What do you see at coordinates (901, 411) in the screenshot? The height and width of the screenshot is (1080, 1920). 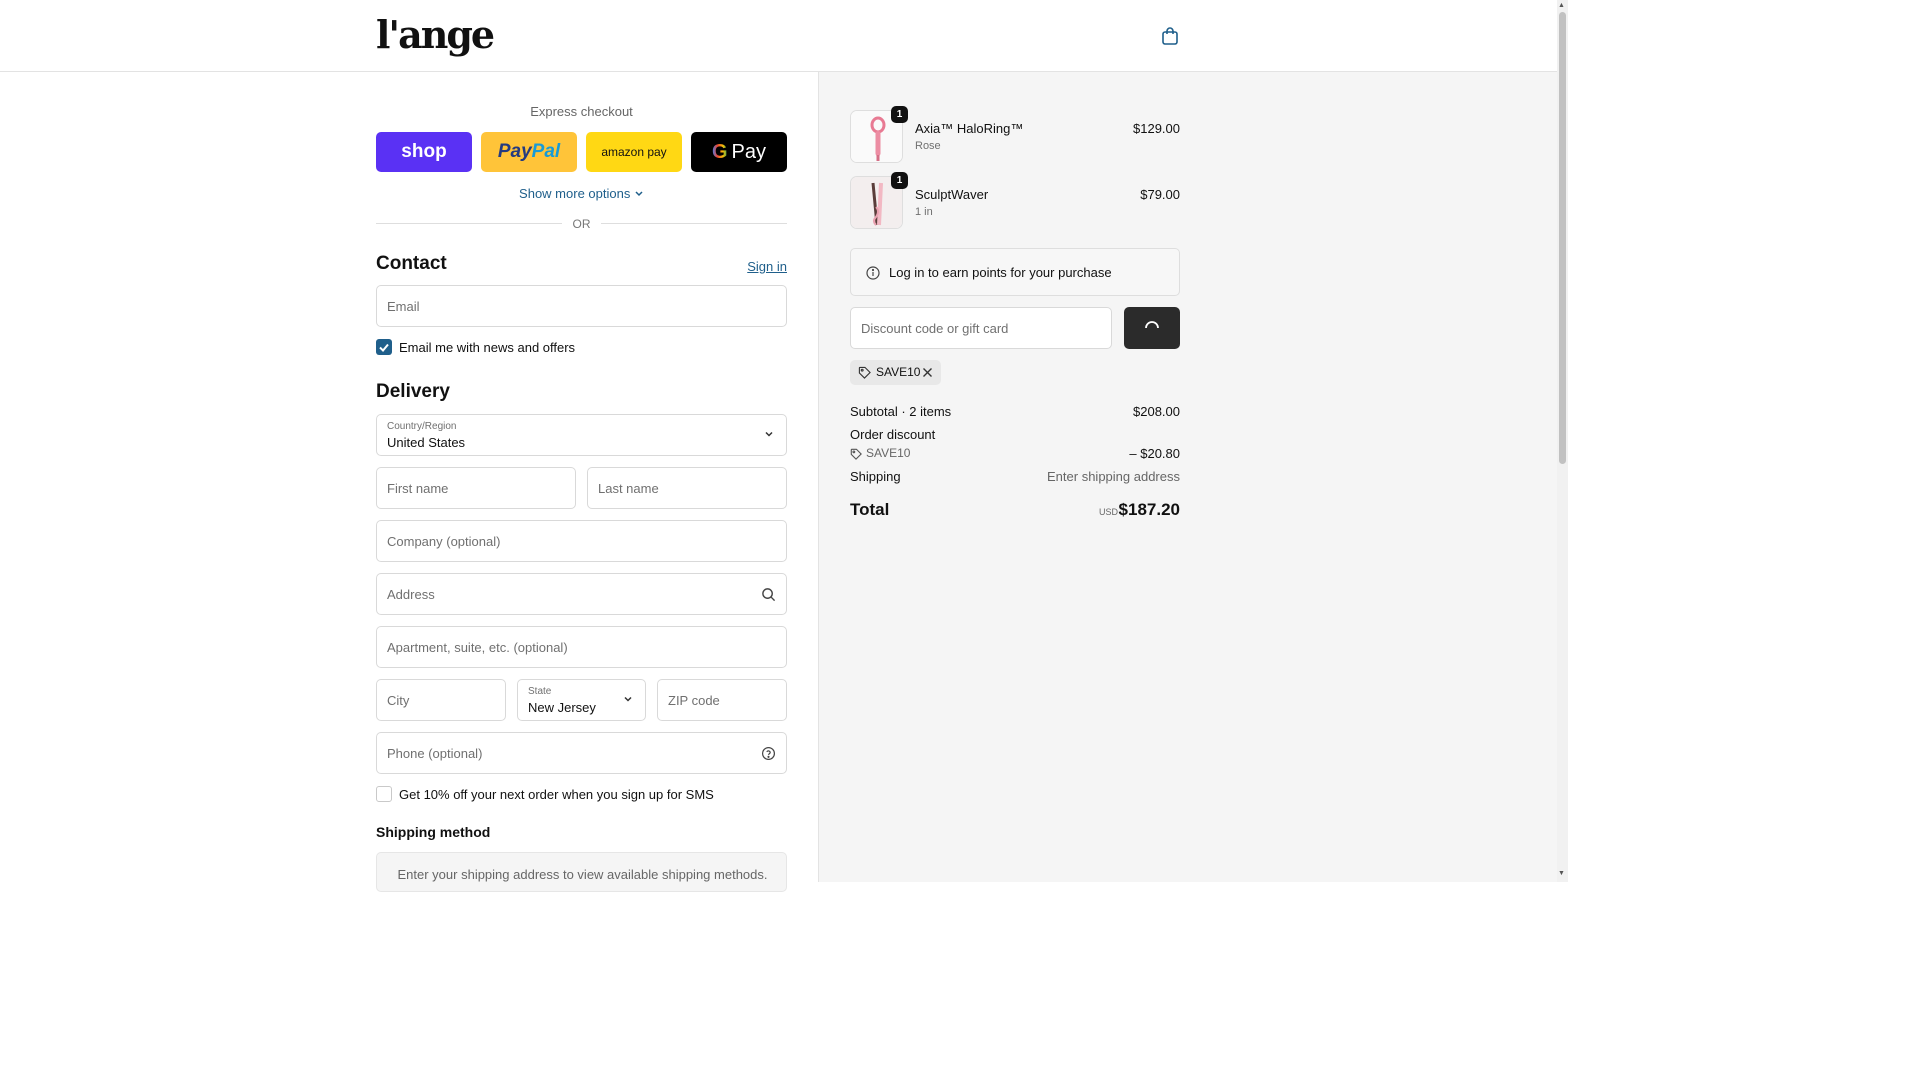 I see `subtotal-label: Subtotal · 2 items` at bounding box center [901, 411].